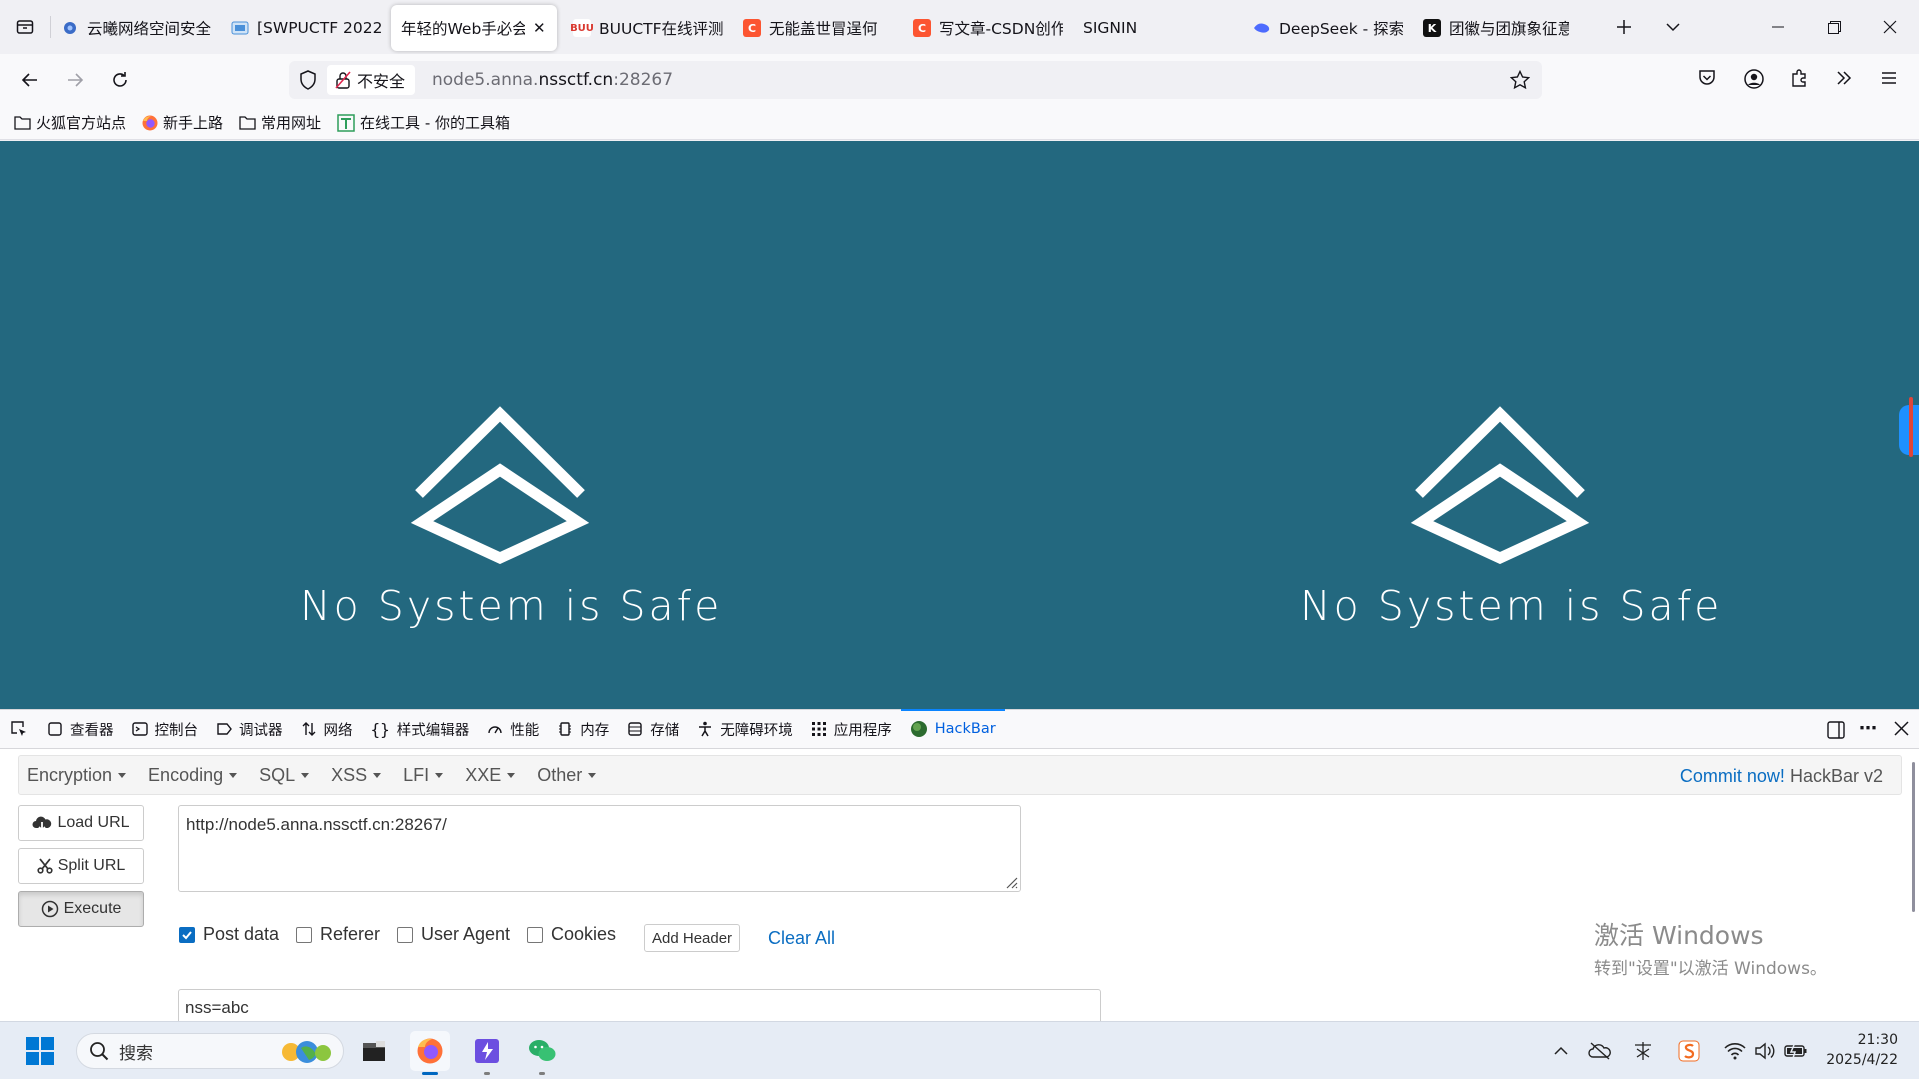 This screenshot has width=1919, height=1079. What do you see at coordinates (1328, 28) in the screenshot?
I see `browser-tab: DeepSeek - 探索` at bounding box center [1328, 28].